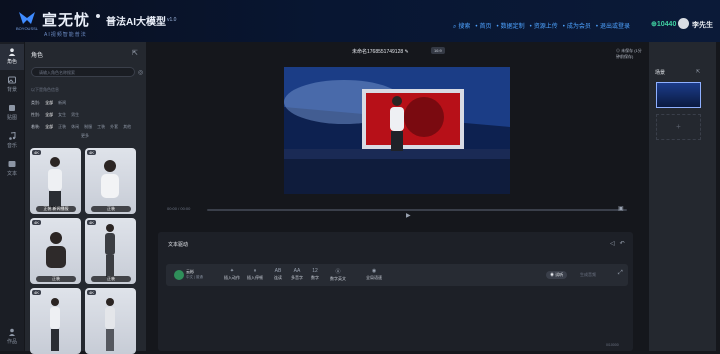  I want to click on rail-item-text: 文本, so click(12, 169).